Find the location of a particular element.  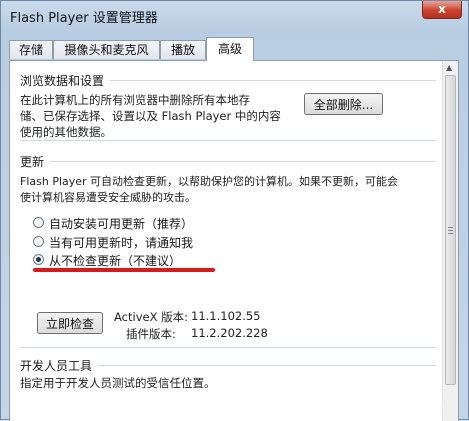

plugin-version-value: 11.2.202.228 is located at coordinates (229, 333).